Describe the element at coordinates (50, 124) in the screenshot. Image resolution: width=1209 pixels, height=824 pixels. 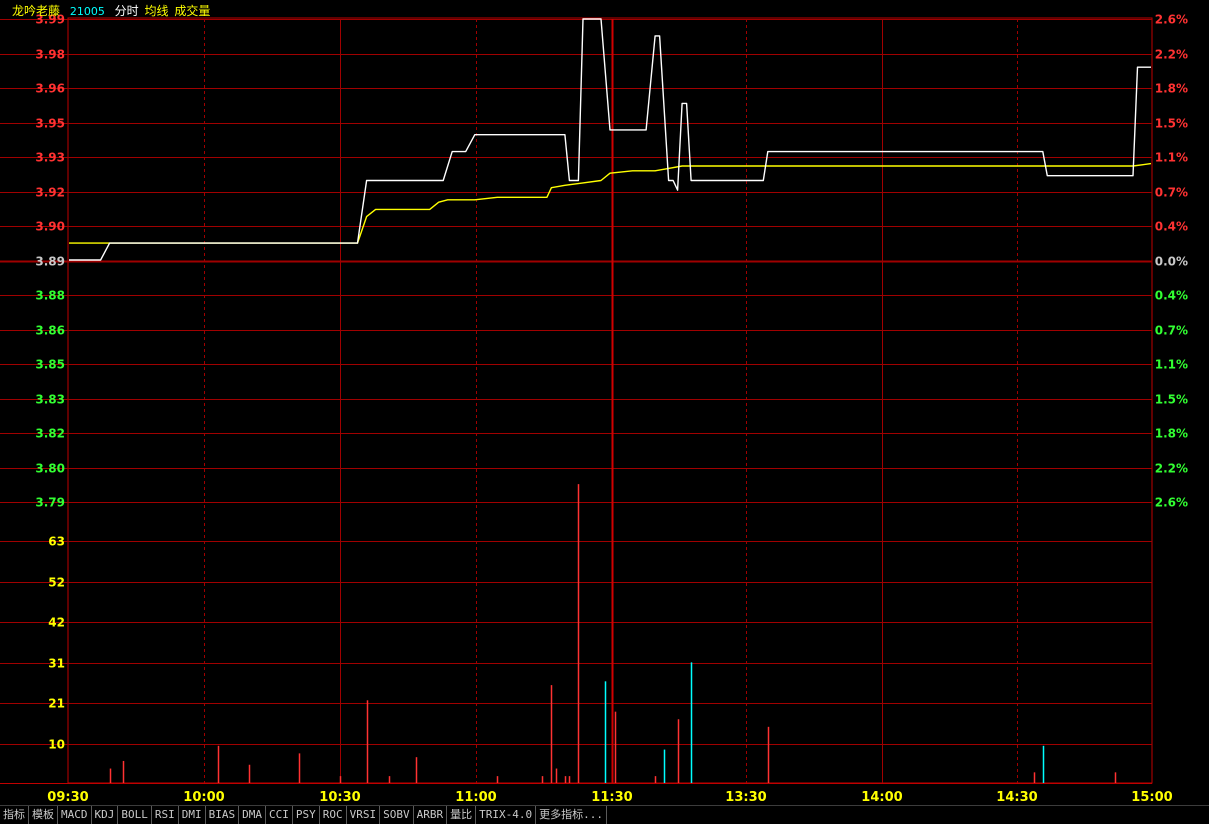
I see `price-tick-label: 3.95` at that location.